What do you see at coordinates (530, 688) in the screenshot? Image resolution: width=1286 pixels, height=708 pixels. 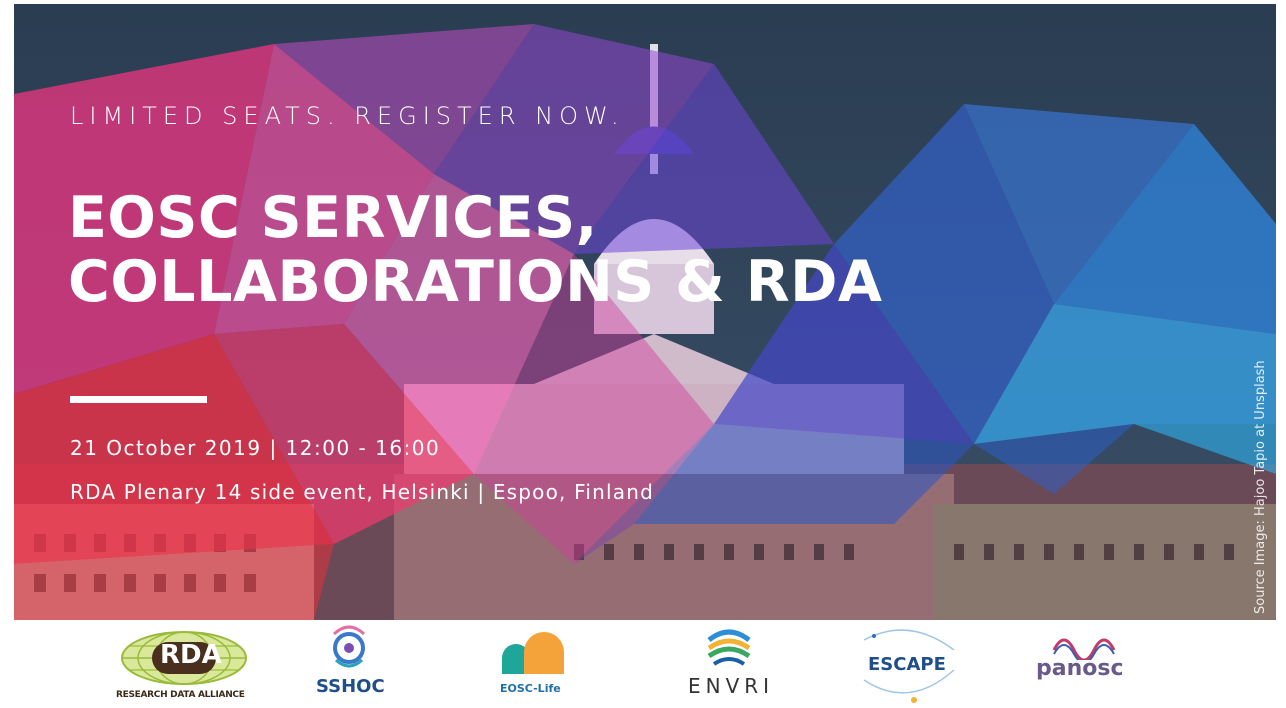 I see `eosc-life-logo-caption: EOSC-Life` at bounding box center [530, 688].